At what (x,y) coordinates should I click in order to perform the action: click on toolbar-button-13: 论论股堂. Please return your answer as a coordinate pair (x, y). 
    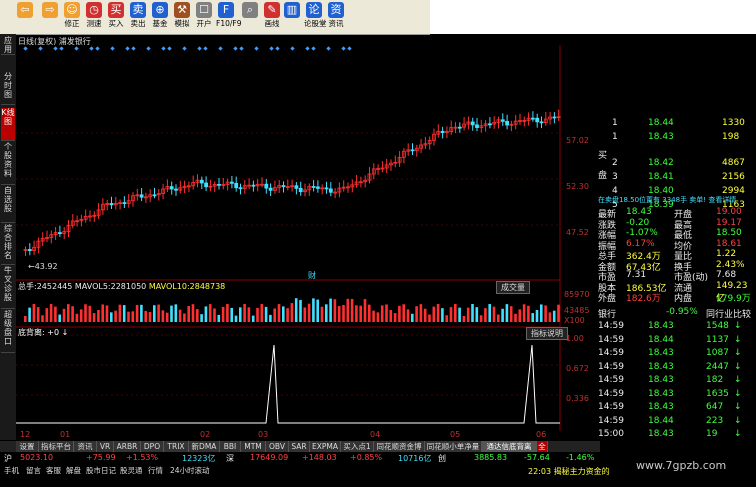
    Looking at the image, I should click on (315, 17).